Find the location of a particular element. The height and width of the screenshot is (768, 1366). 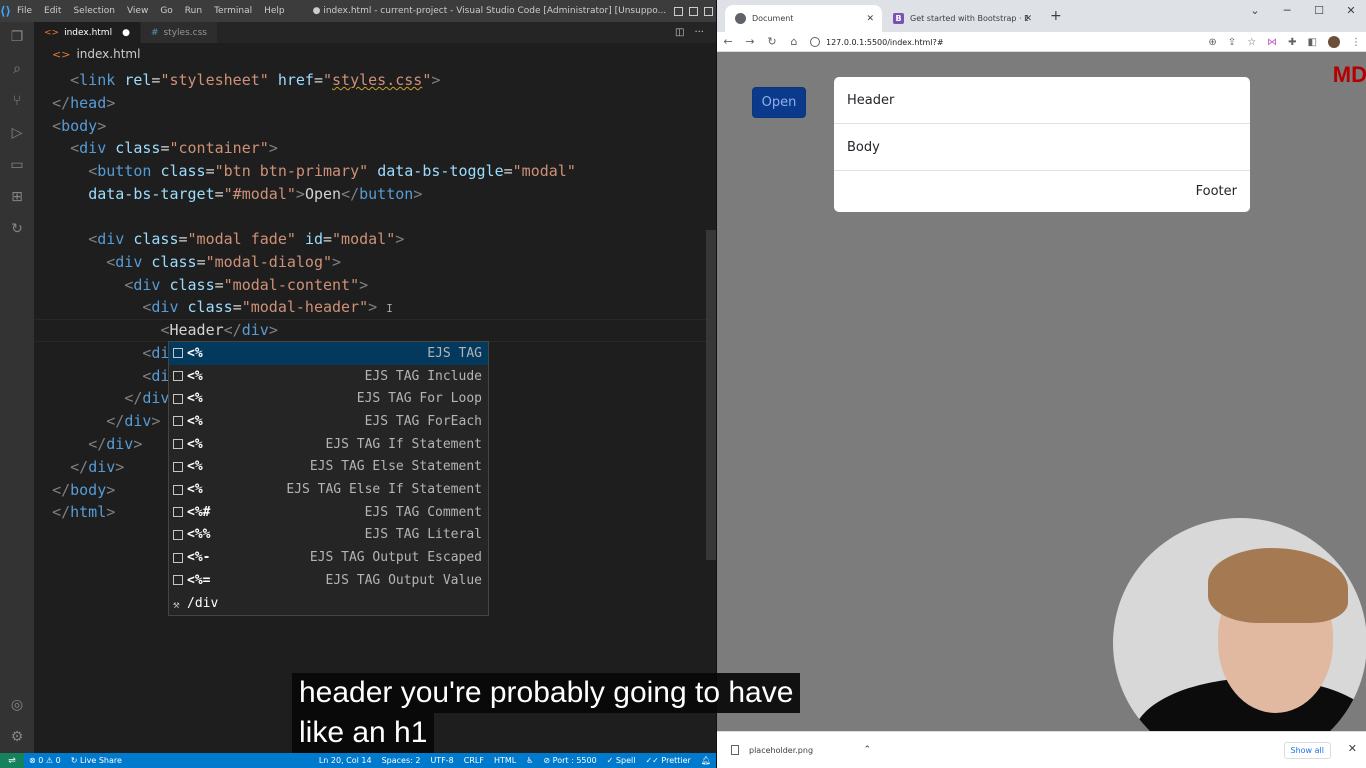

notifications-bell-icon: 🔔︎ is located at coordinates (706, 760).